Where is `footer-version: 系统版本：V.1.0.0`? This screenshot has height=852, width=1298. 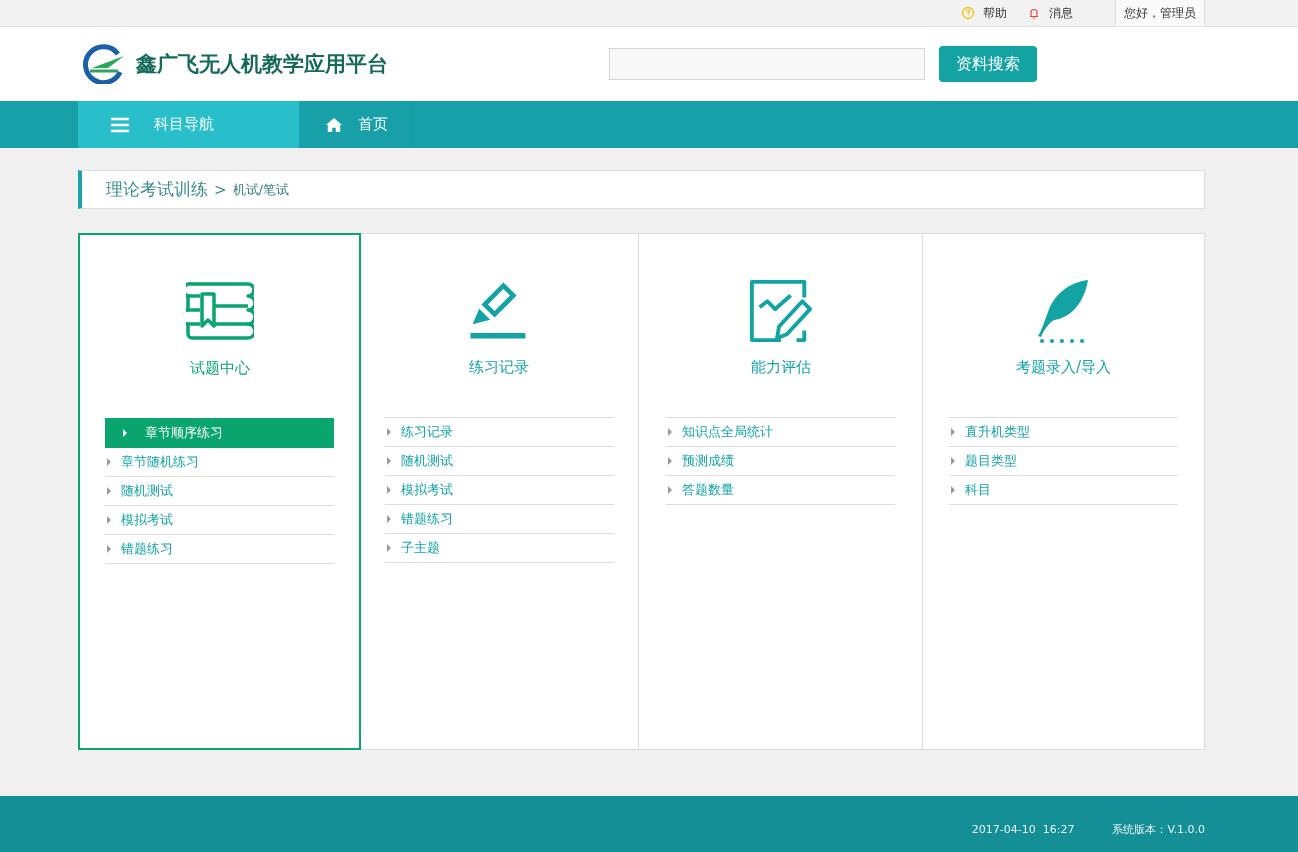 footer-version: 系统版本：V.1.0.0 is located at coordinates (1158, 829).